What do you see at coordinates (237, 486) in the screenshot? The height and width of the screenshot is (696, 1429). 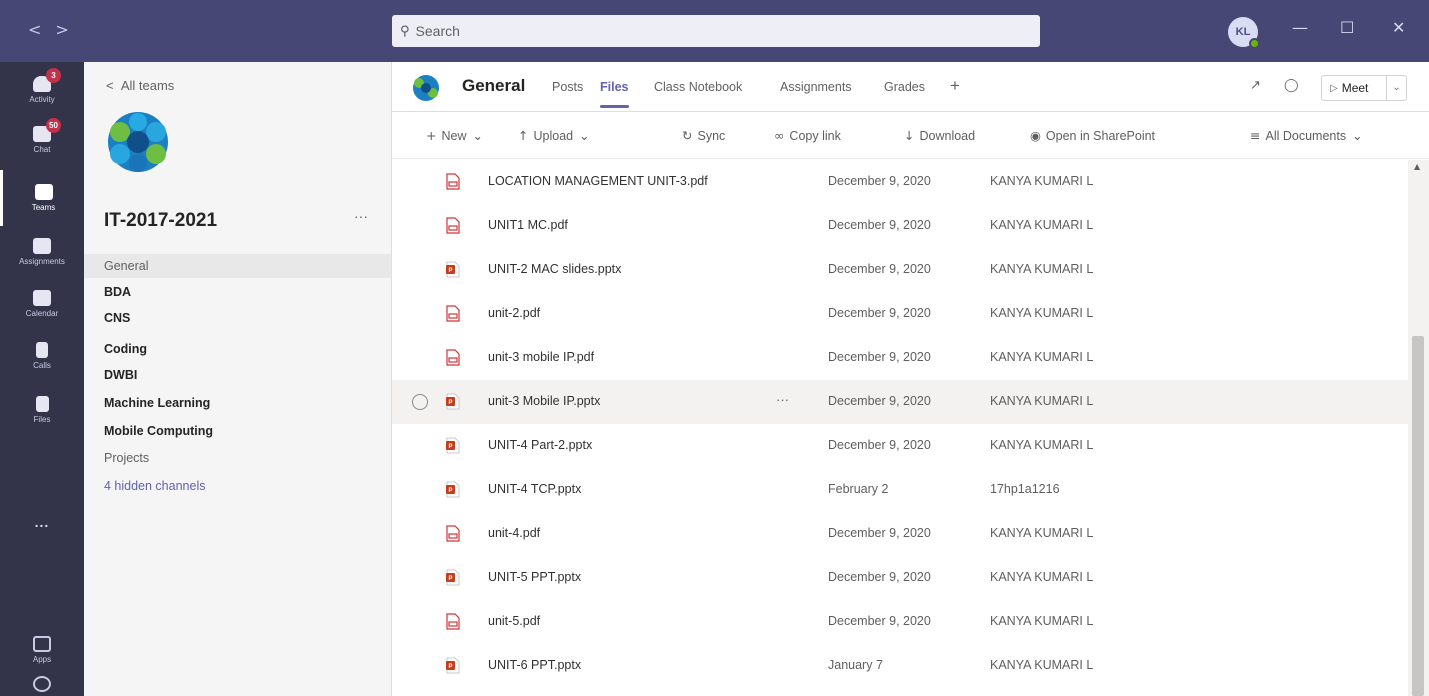 I see `hidden-channels-link: 4 hidden channels` at bounding box center [237, 486].